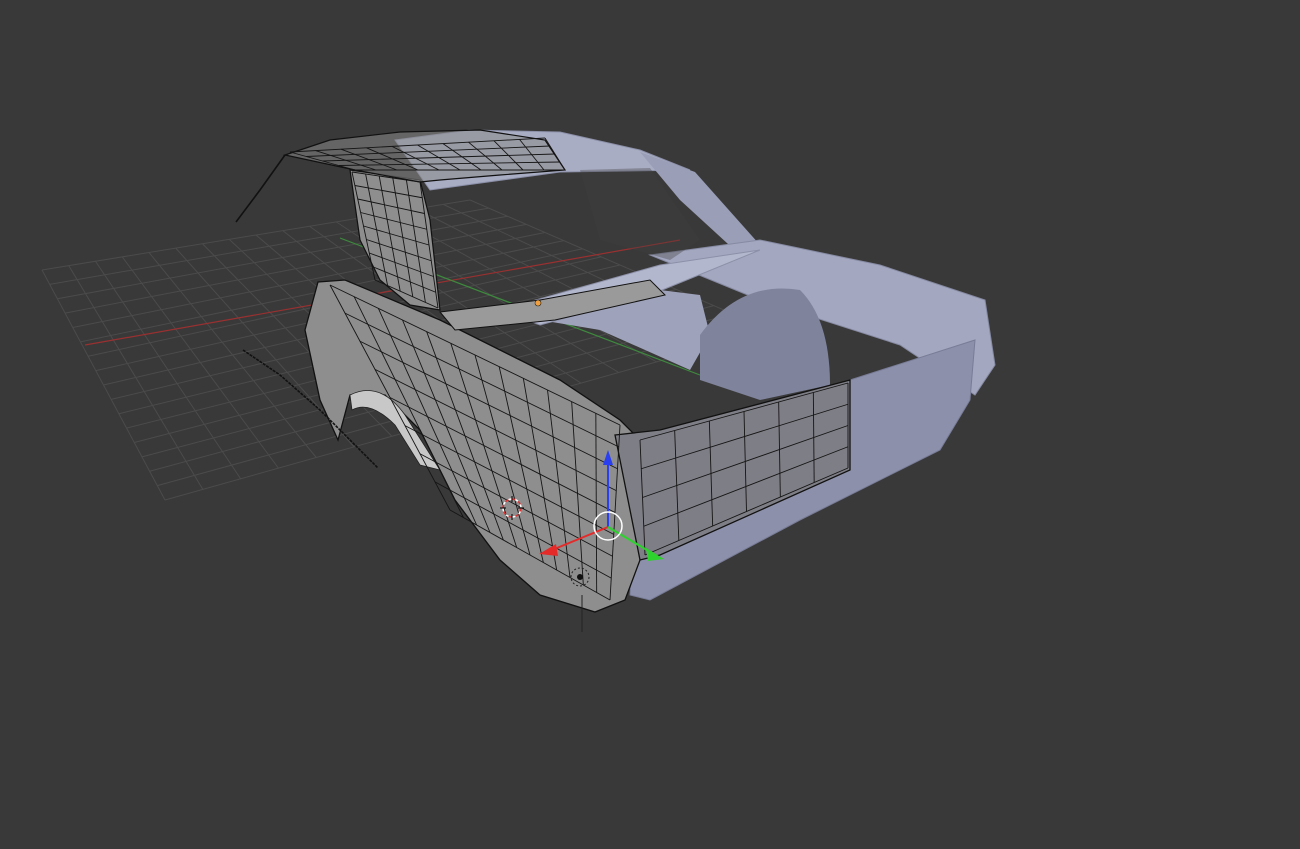 The height and width of the screenshot is (849, 1300). Describe the element at coordinates (260, 188) in the screenshot. I see `stray-edge-roof` at that location.